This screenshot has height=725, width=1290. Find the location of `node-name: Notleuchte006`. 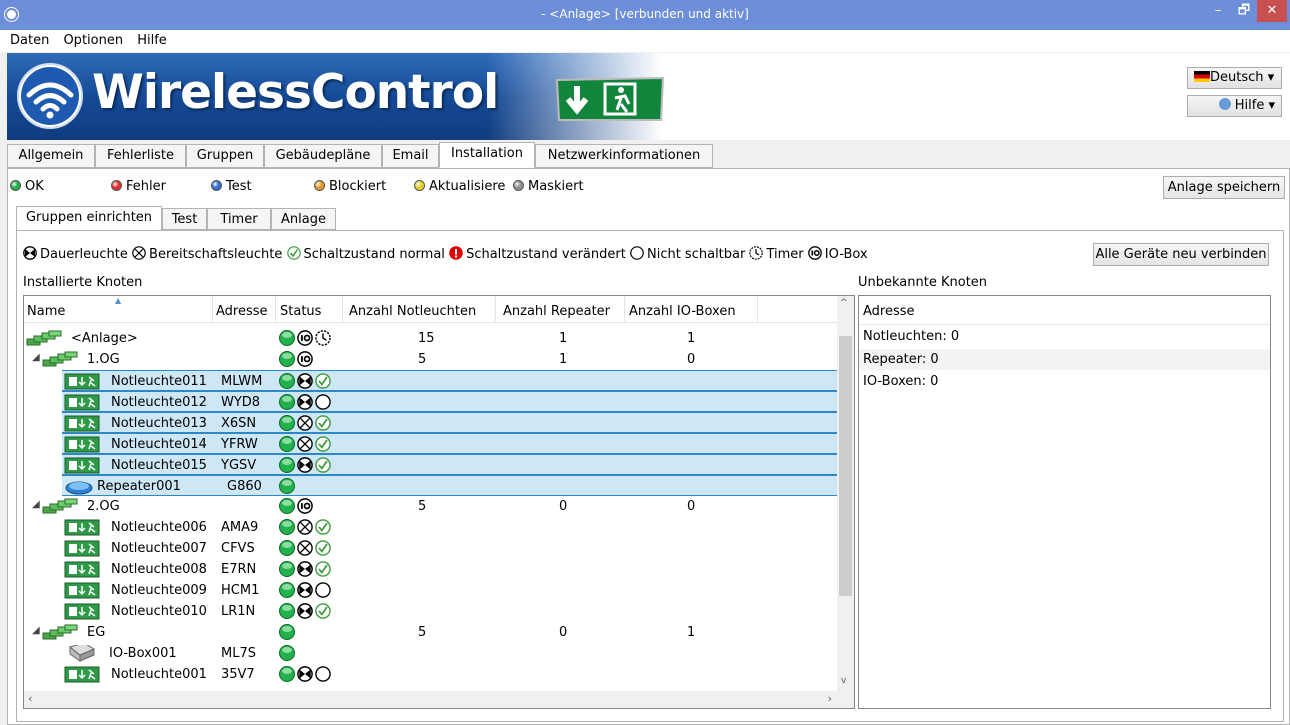

node-name: Notleuchte006 is located at coordinates (159, 527).